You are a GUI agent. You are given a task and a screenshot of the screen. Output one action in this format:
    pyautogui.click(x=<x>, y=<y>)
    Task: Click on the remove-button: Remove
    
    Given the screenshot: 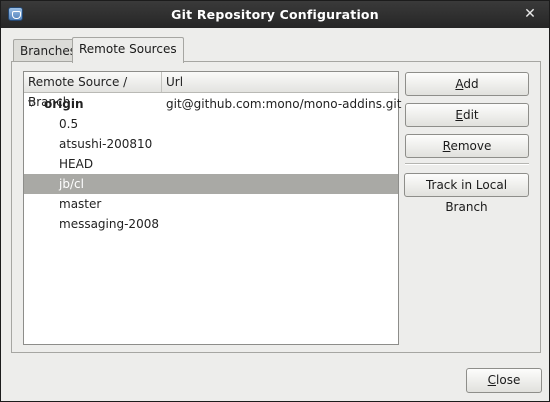 What is the action you would take?
    pyautogui.click(x=467, y=146)
    